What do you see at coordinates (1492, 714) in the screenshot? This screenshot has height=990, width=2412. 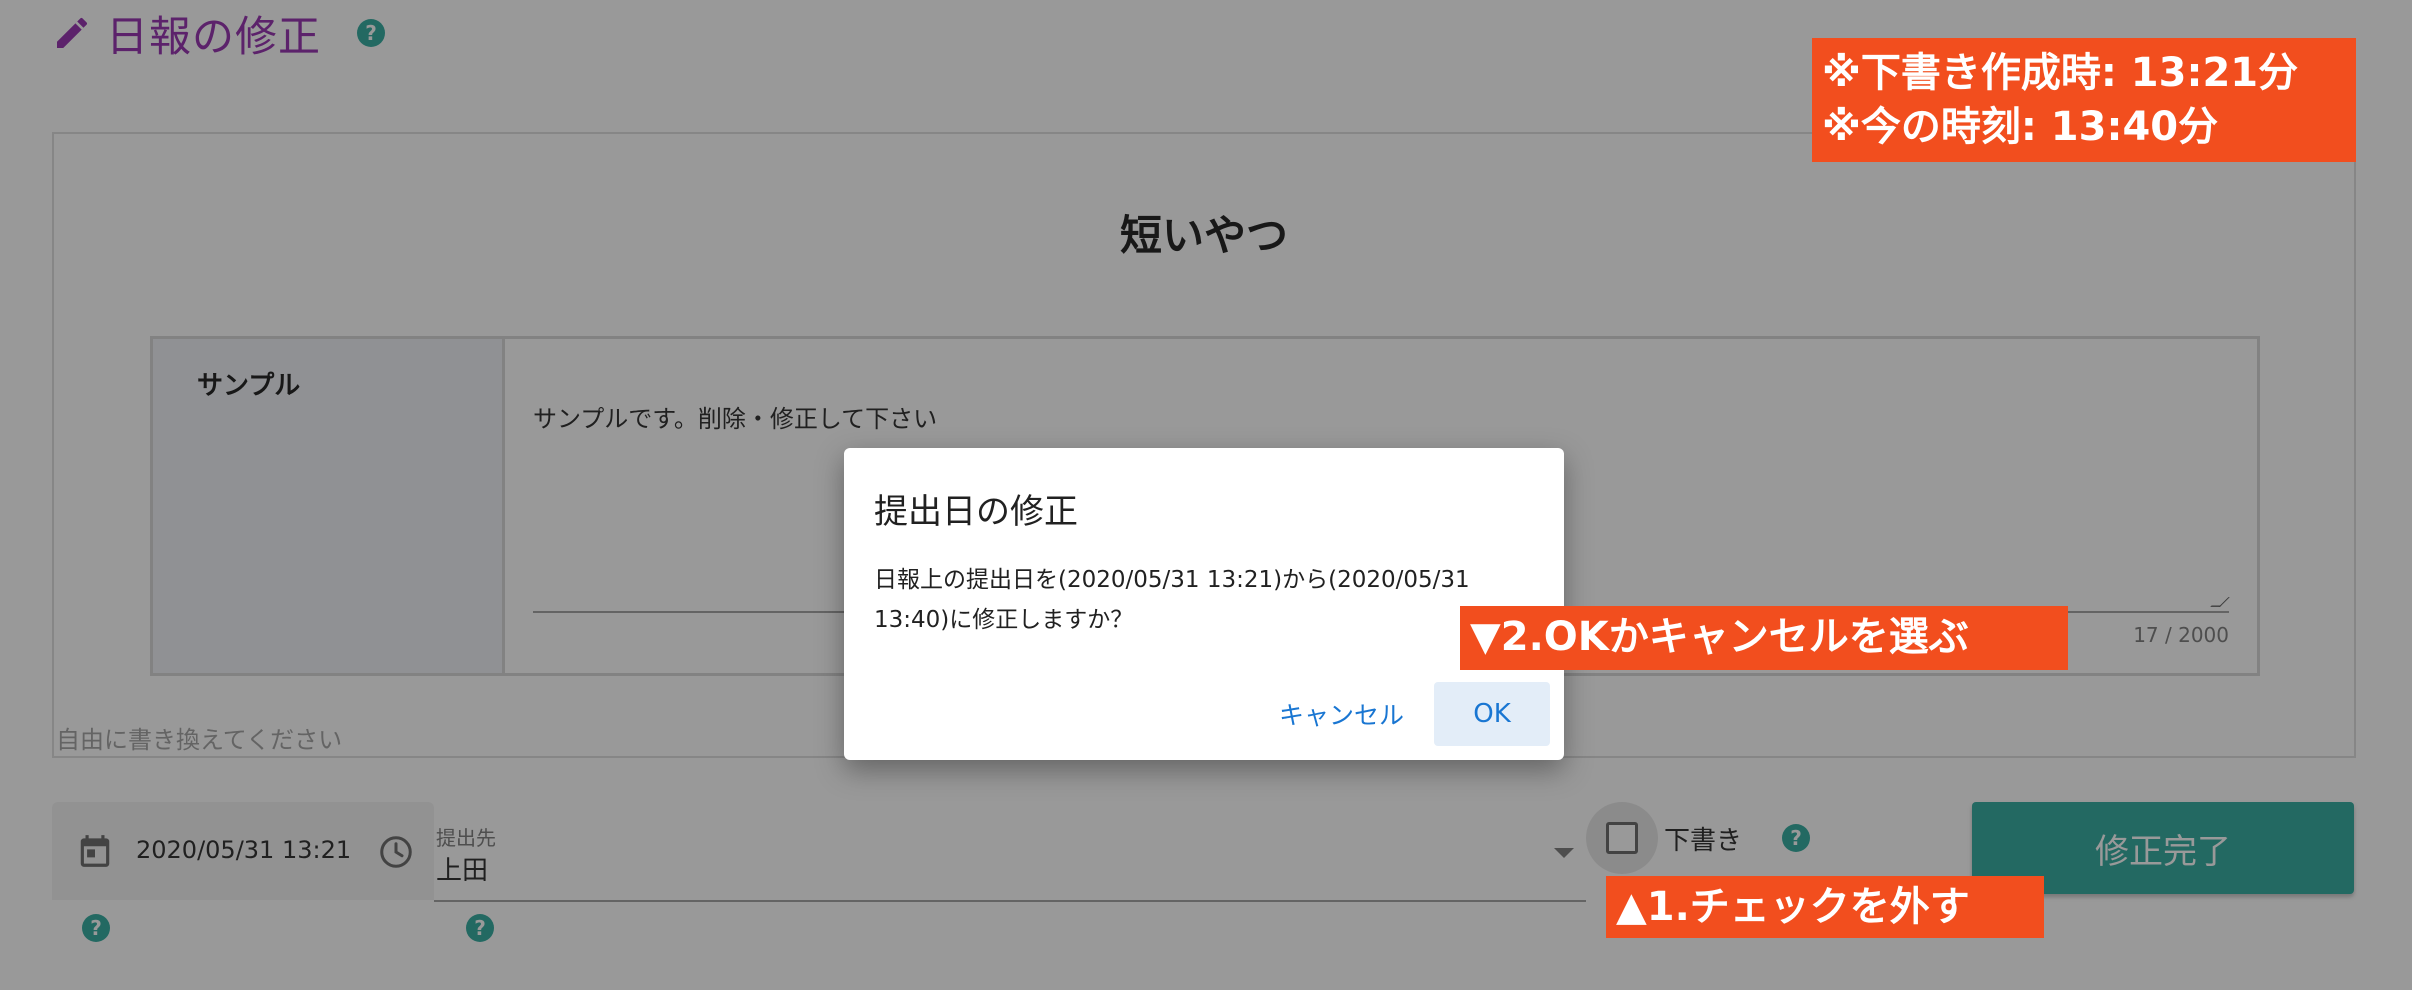 I see `ok-button: OK` at bounding box center [1492, 714].